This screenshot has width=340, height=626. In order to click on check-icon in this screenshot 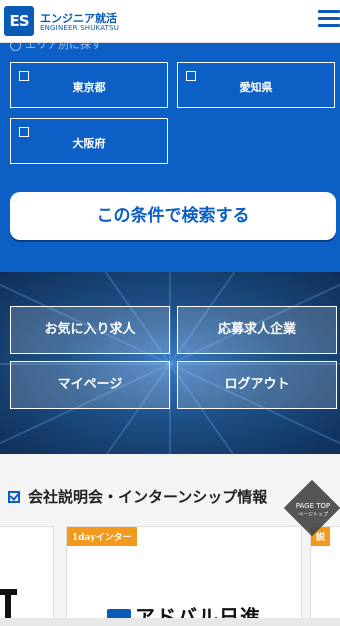, I will do `click(14, 497)`.